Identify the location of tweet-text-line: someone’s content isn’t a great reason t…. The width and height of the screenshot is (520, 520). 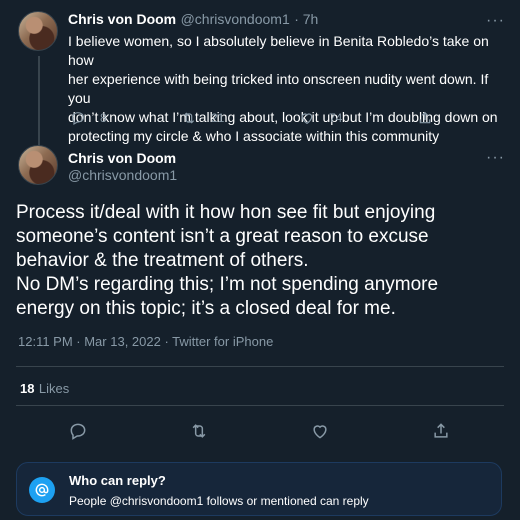
(222, 236).